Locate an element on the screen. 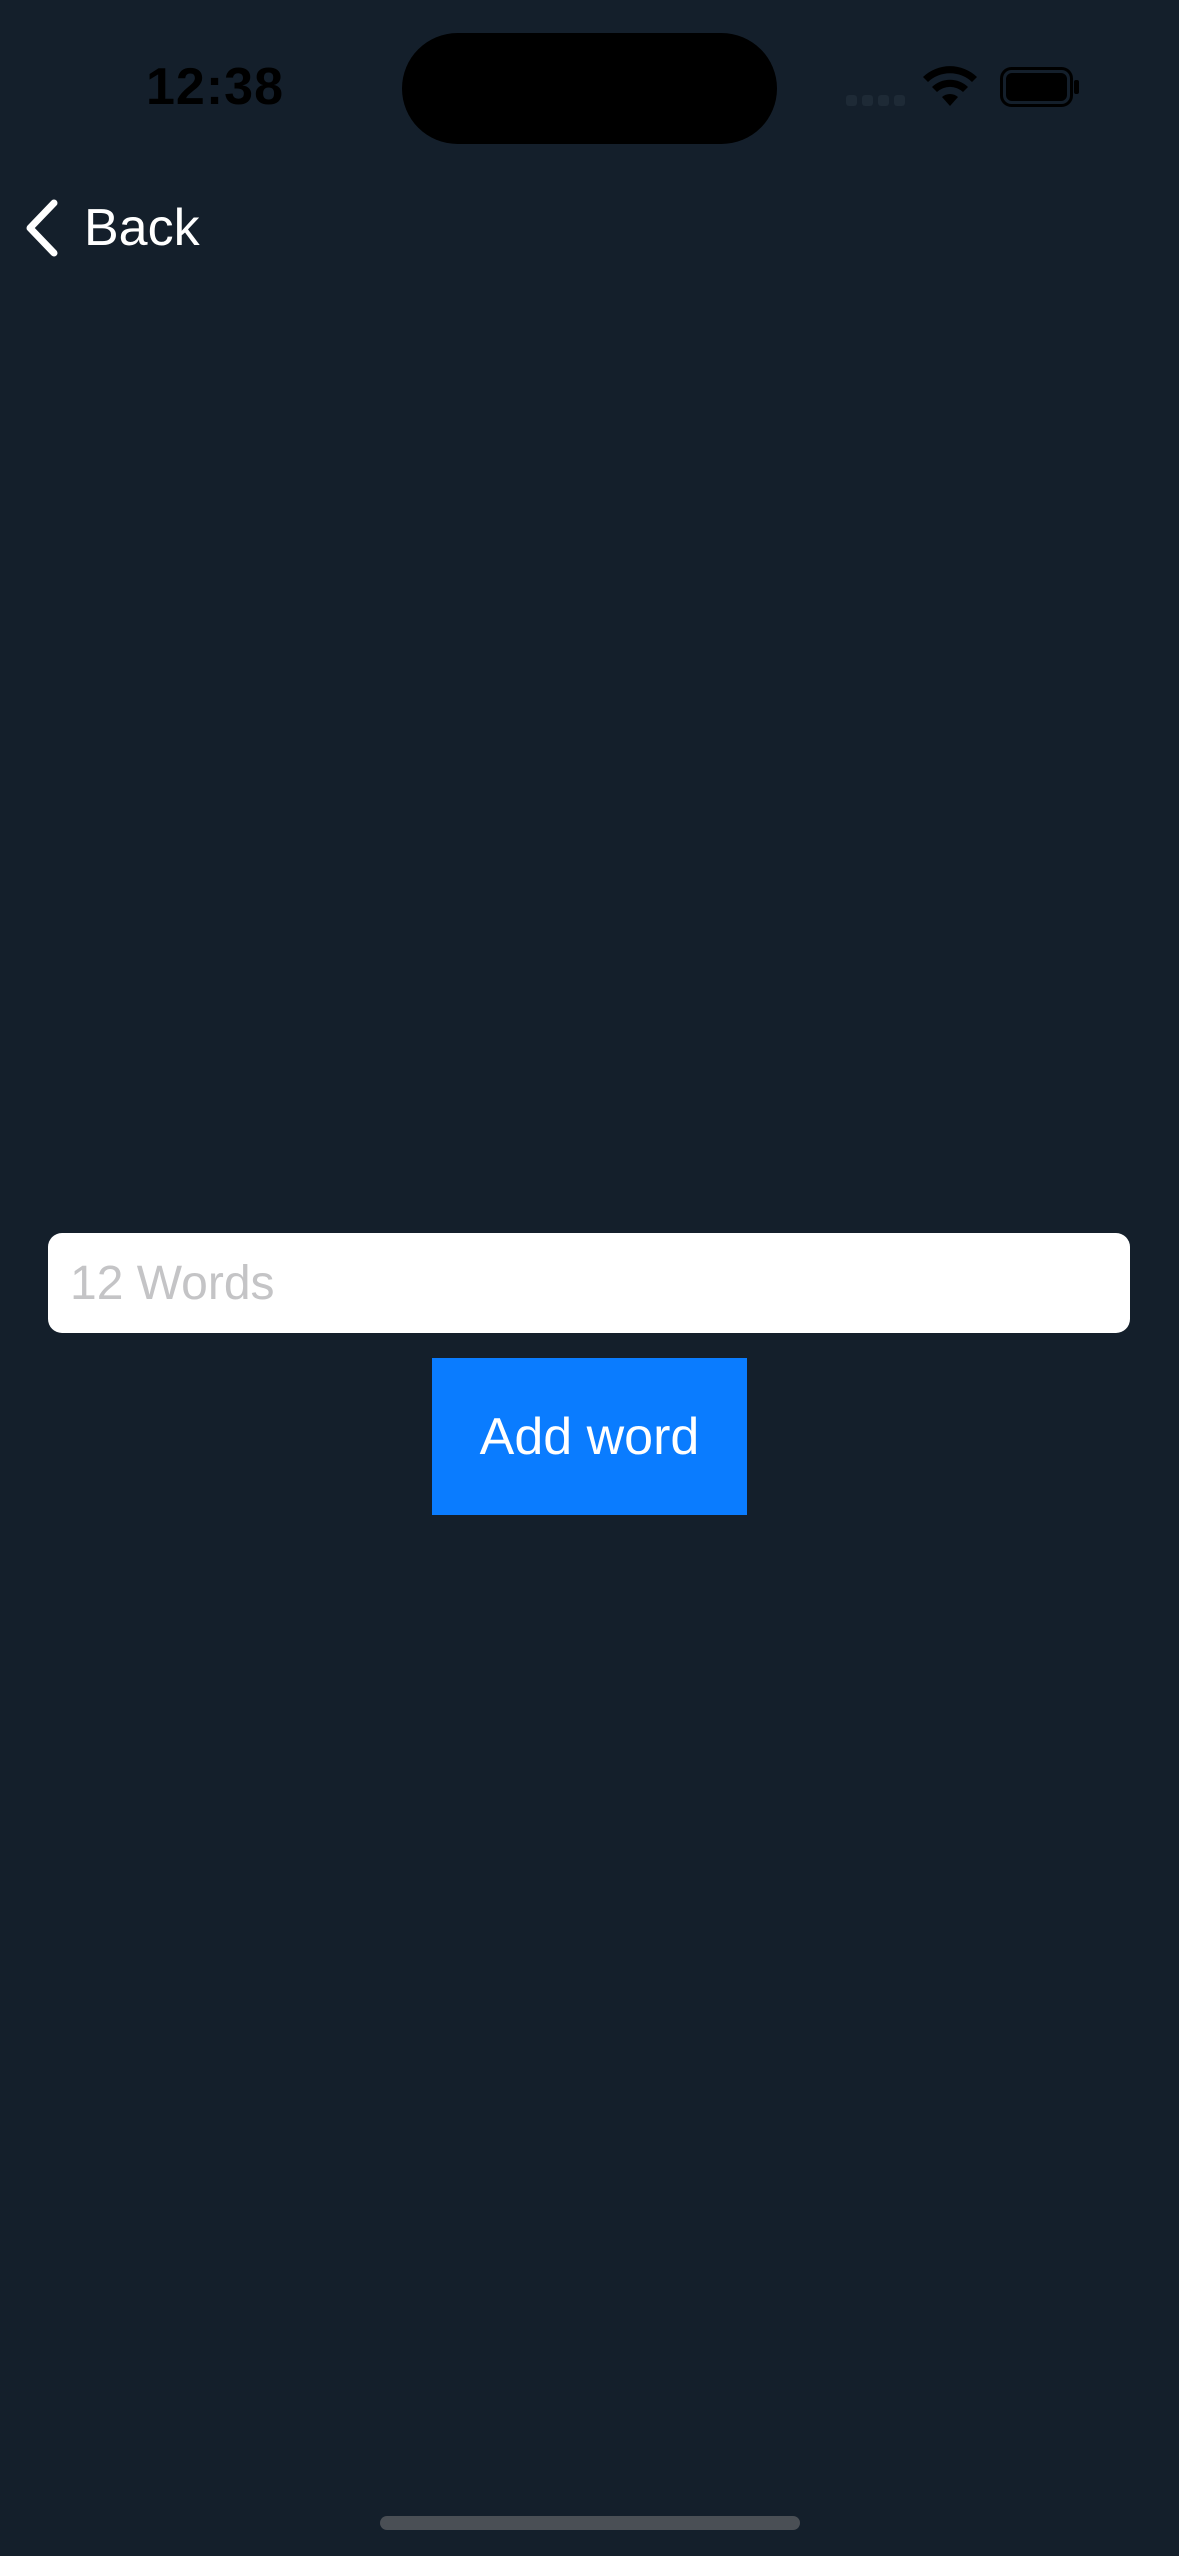 The height and width of the screenshot is (2556, 1179). dynamic-island is located at coordinates (589, 88).